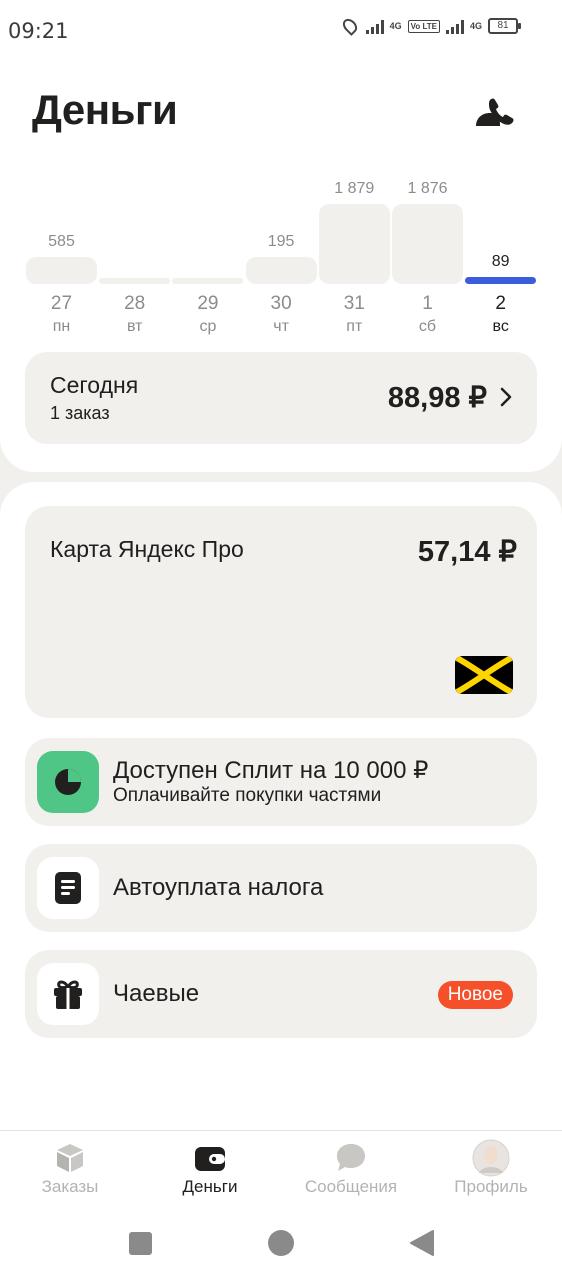 Image resolution: width=562 pixels, height=1280 pixels. What do you see at coordinates (506, 397) in the screenshot?
I see `chevron-right-icon` at bounding box center [506, 397].